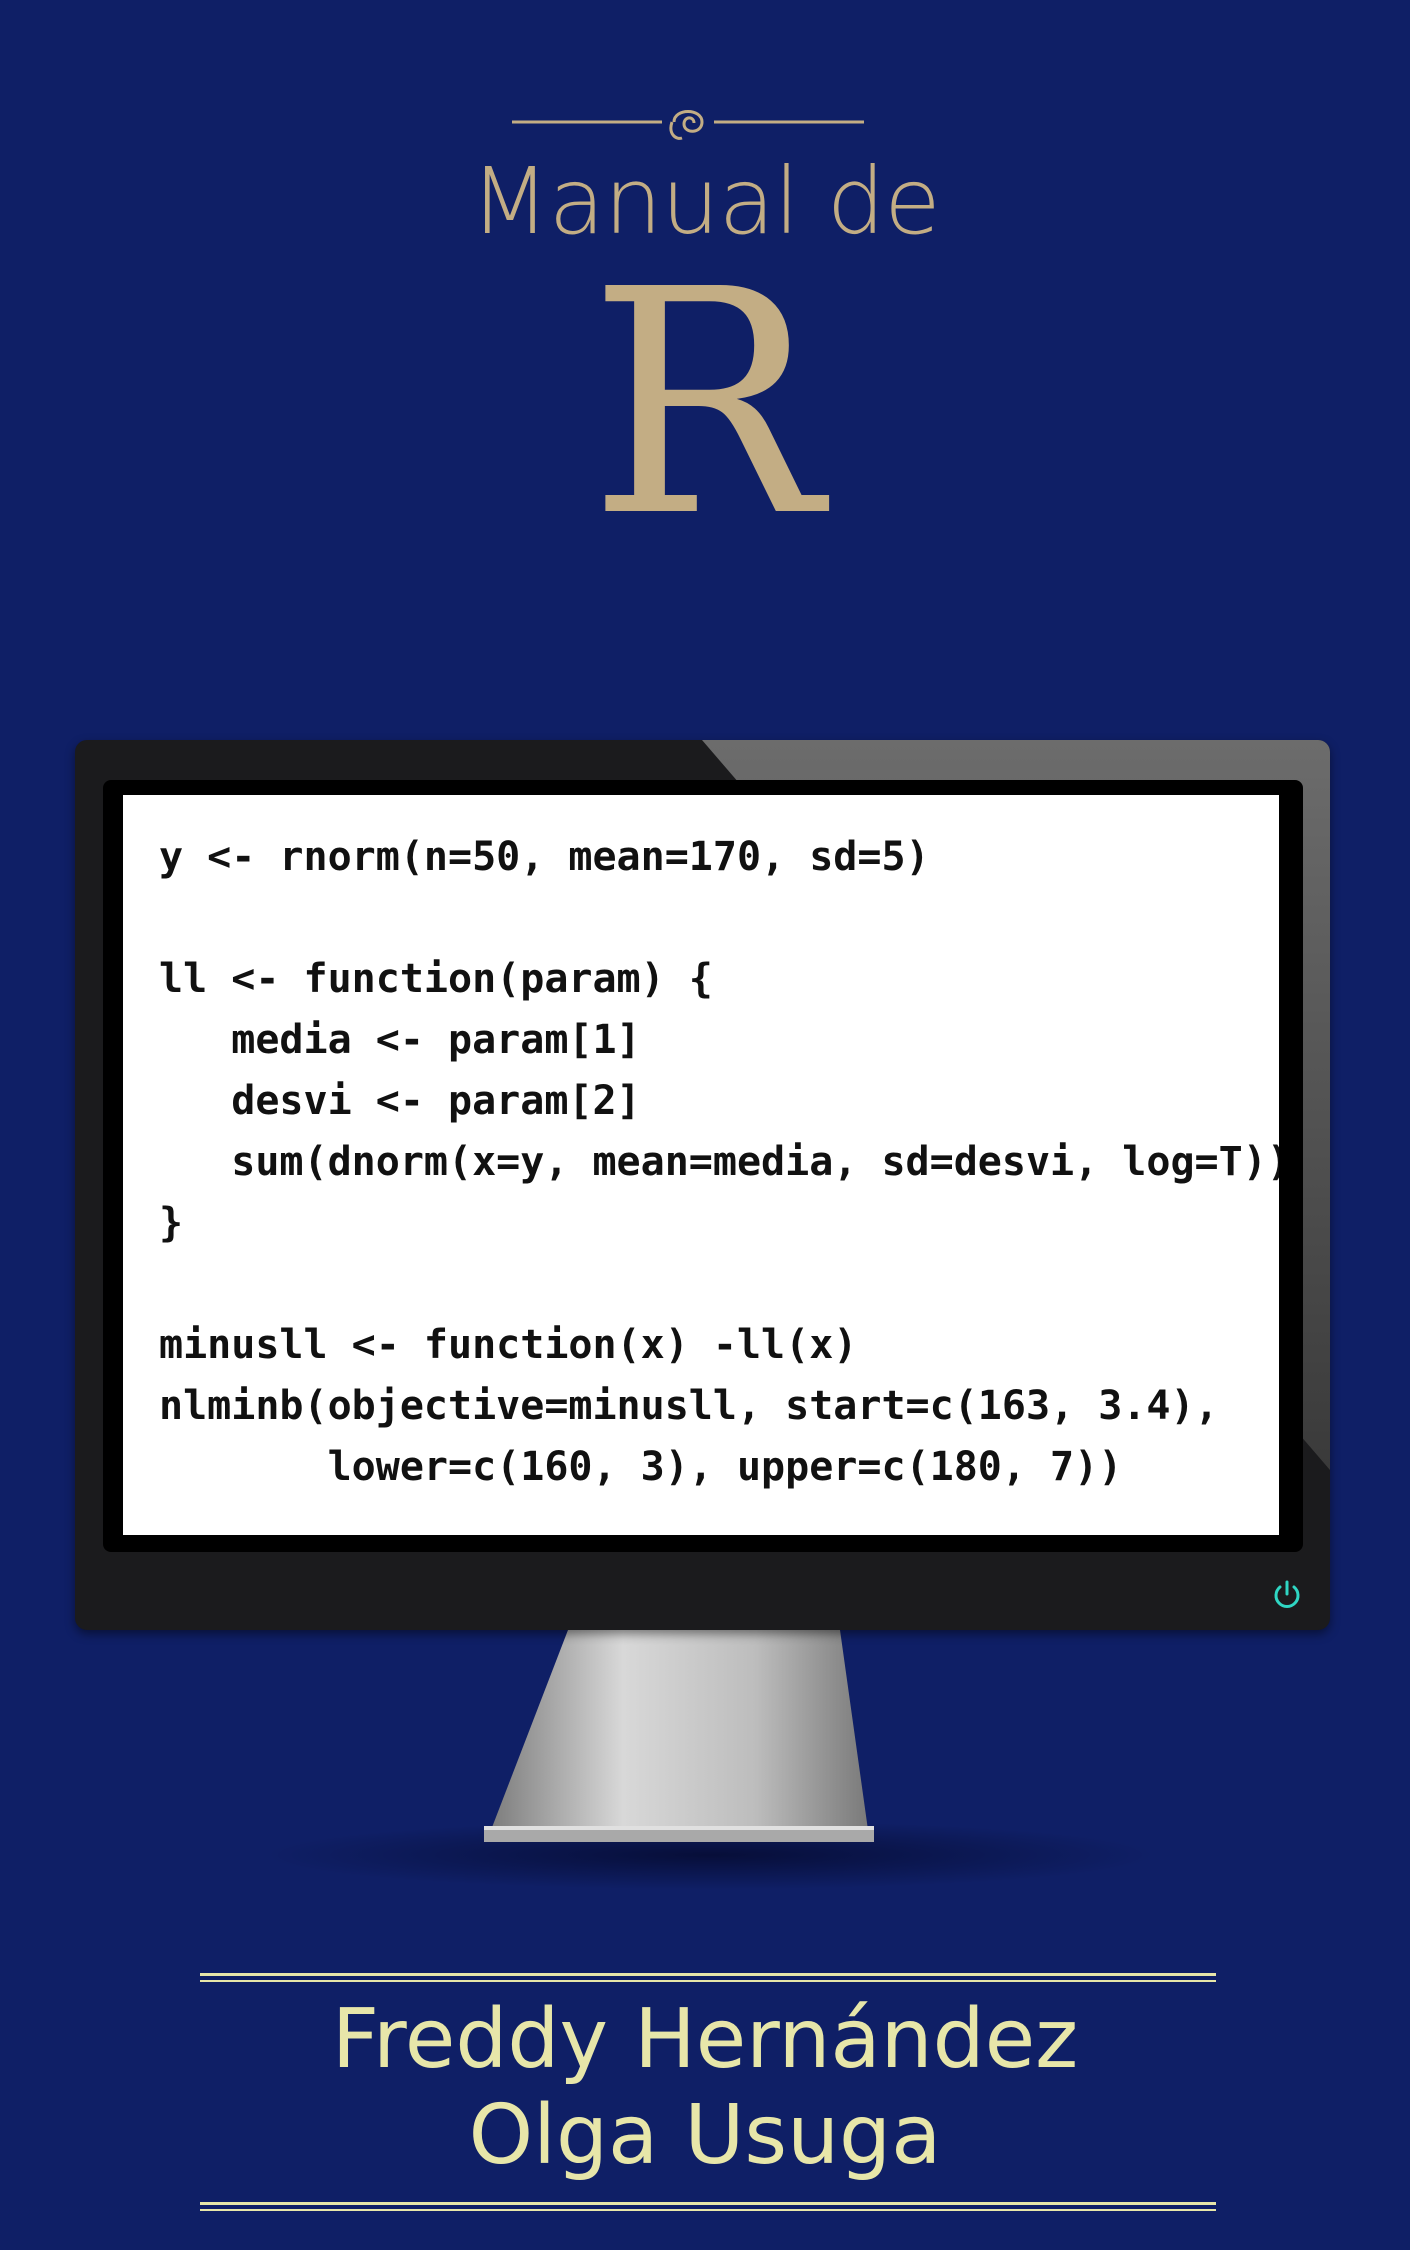  Describe the element at coordinates (171, 1223) in the screenshot. I see `code-line: }` at that location.